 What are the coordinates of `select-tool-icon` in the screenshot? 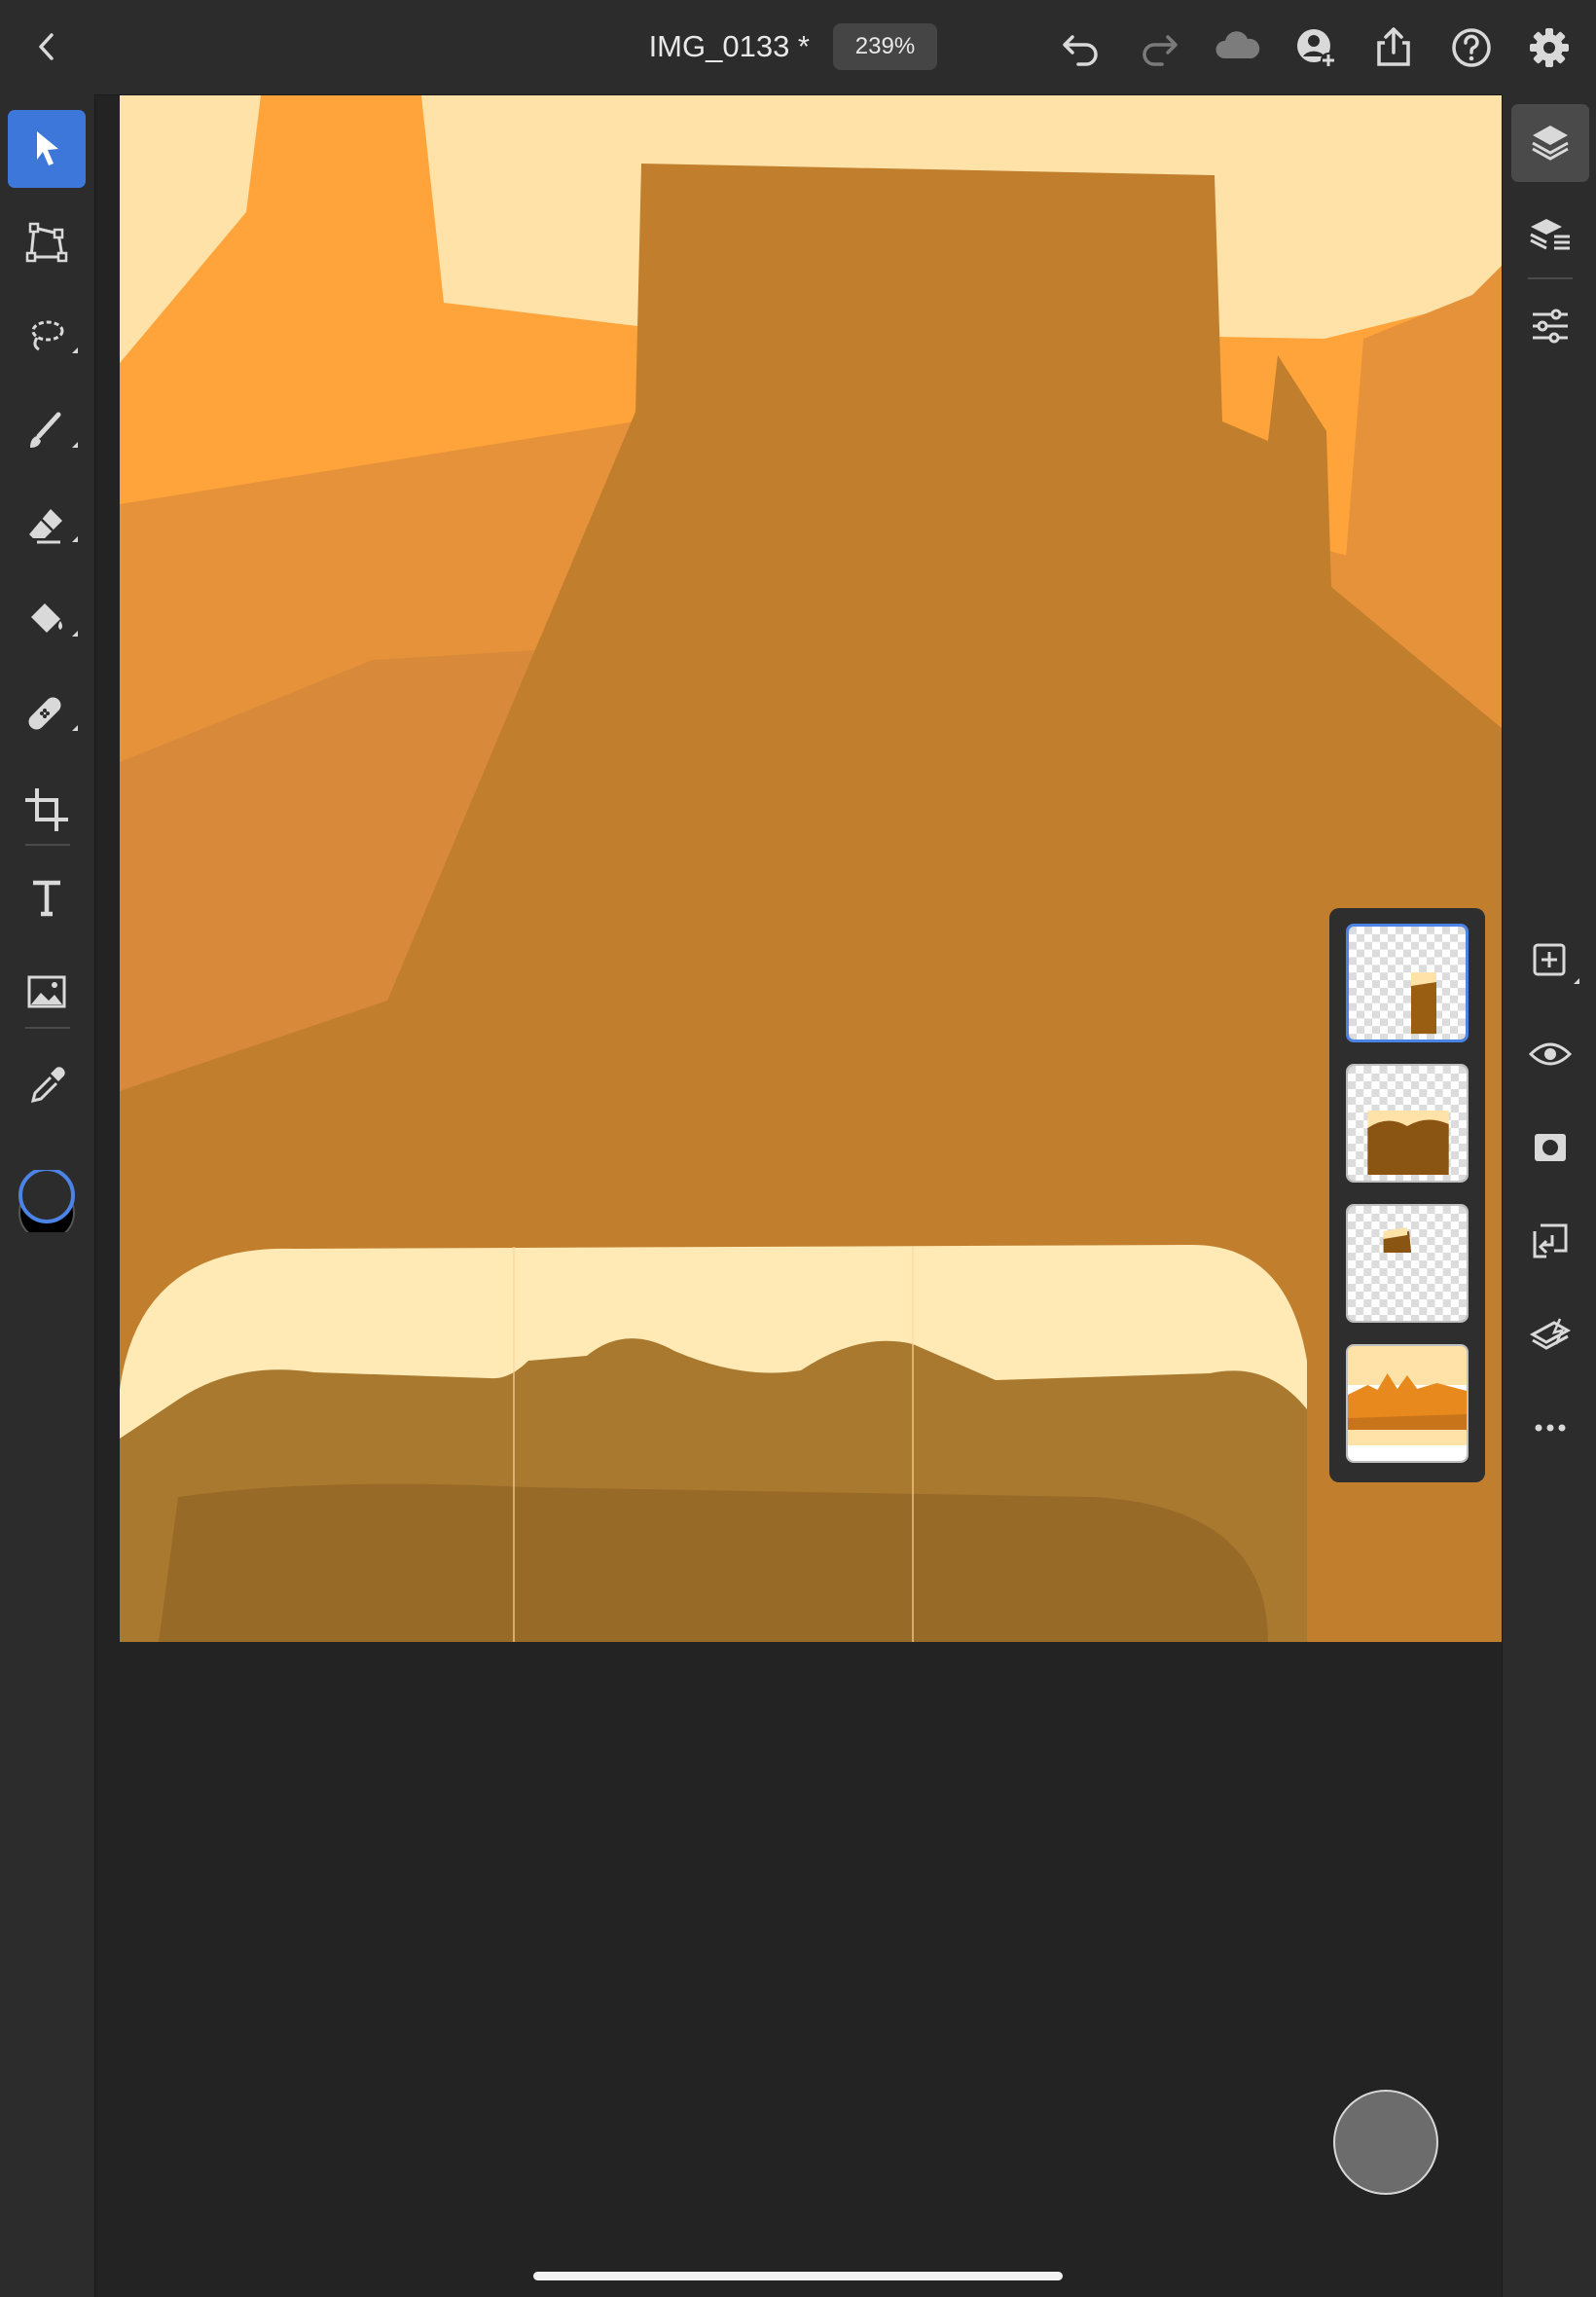 It's located at (47, 149).